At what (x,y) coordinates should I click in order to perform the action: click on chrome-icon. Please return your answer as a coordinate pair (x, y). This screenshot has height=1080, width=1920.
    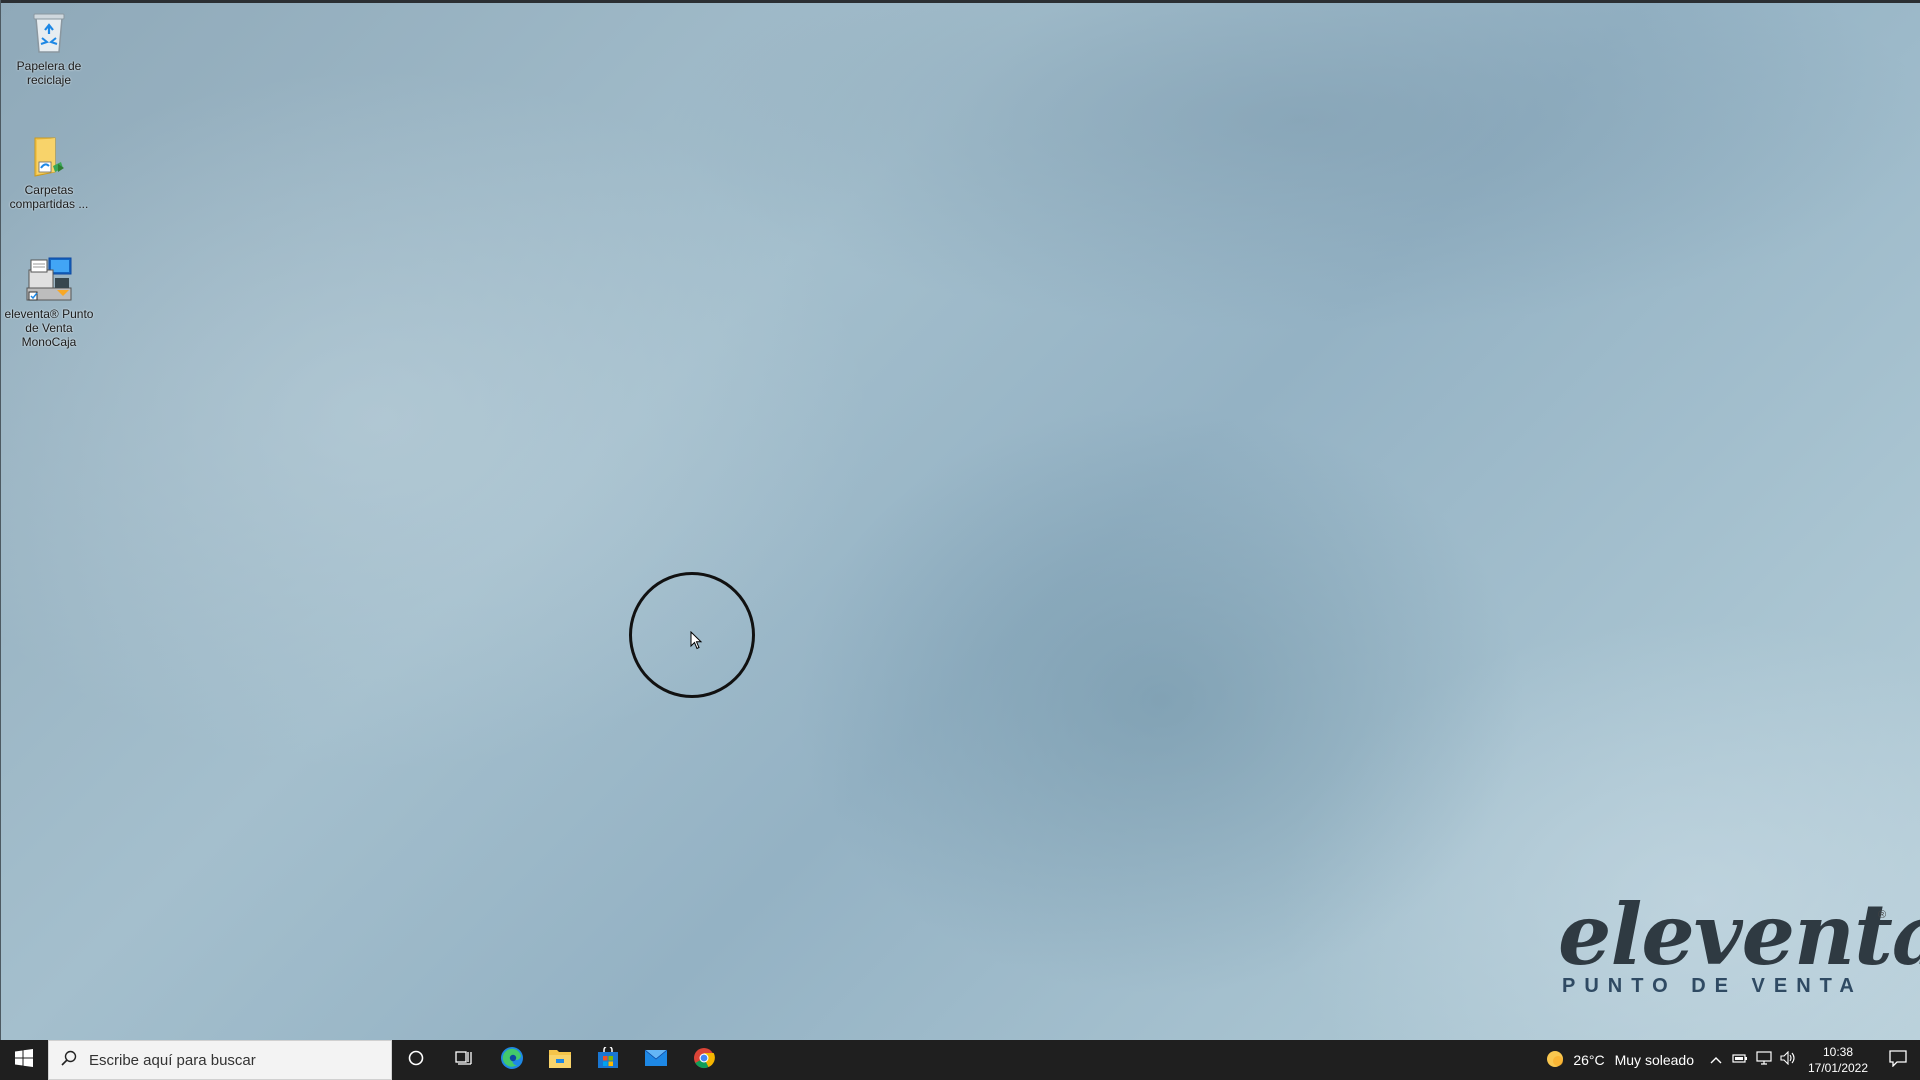
    Looking at the image, I should click on (704, 1060).